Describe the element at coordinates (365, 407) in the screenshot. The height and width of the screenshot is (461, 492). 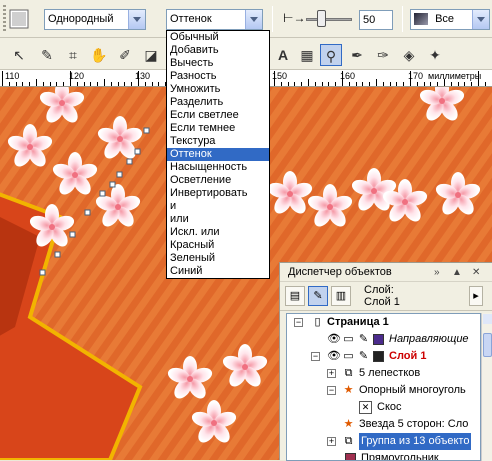
I see `bevel-icon: ✕` at that location.